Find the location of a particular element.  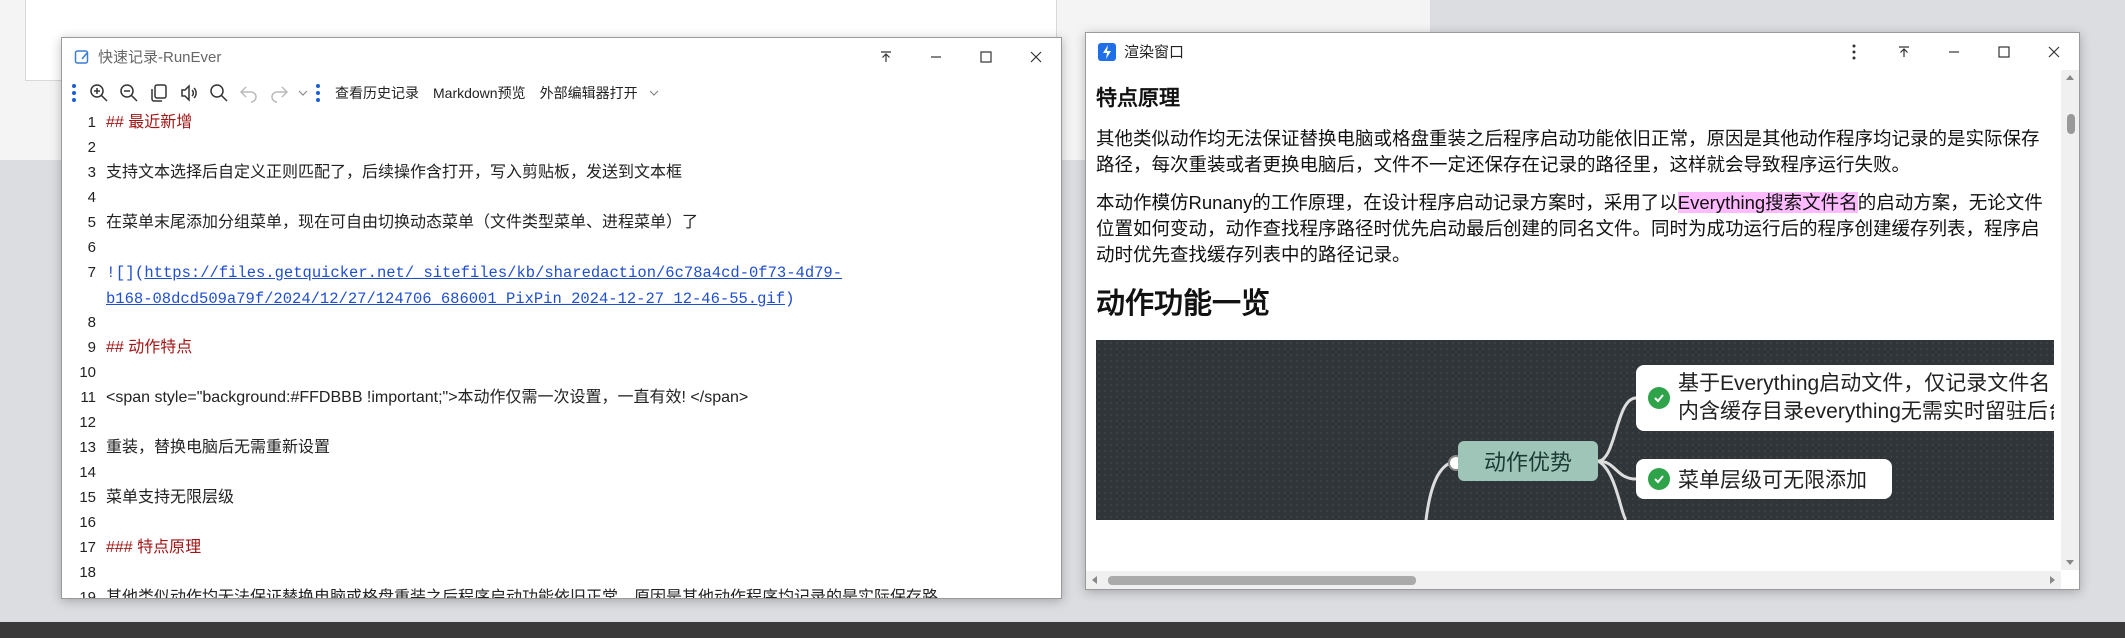

more-options-button is located at coordinates (1854, 51).